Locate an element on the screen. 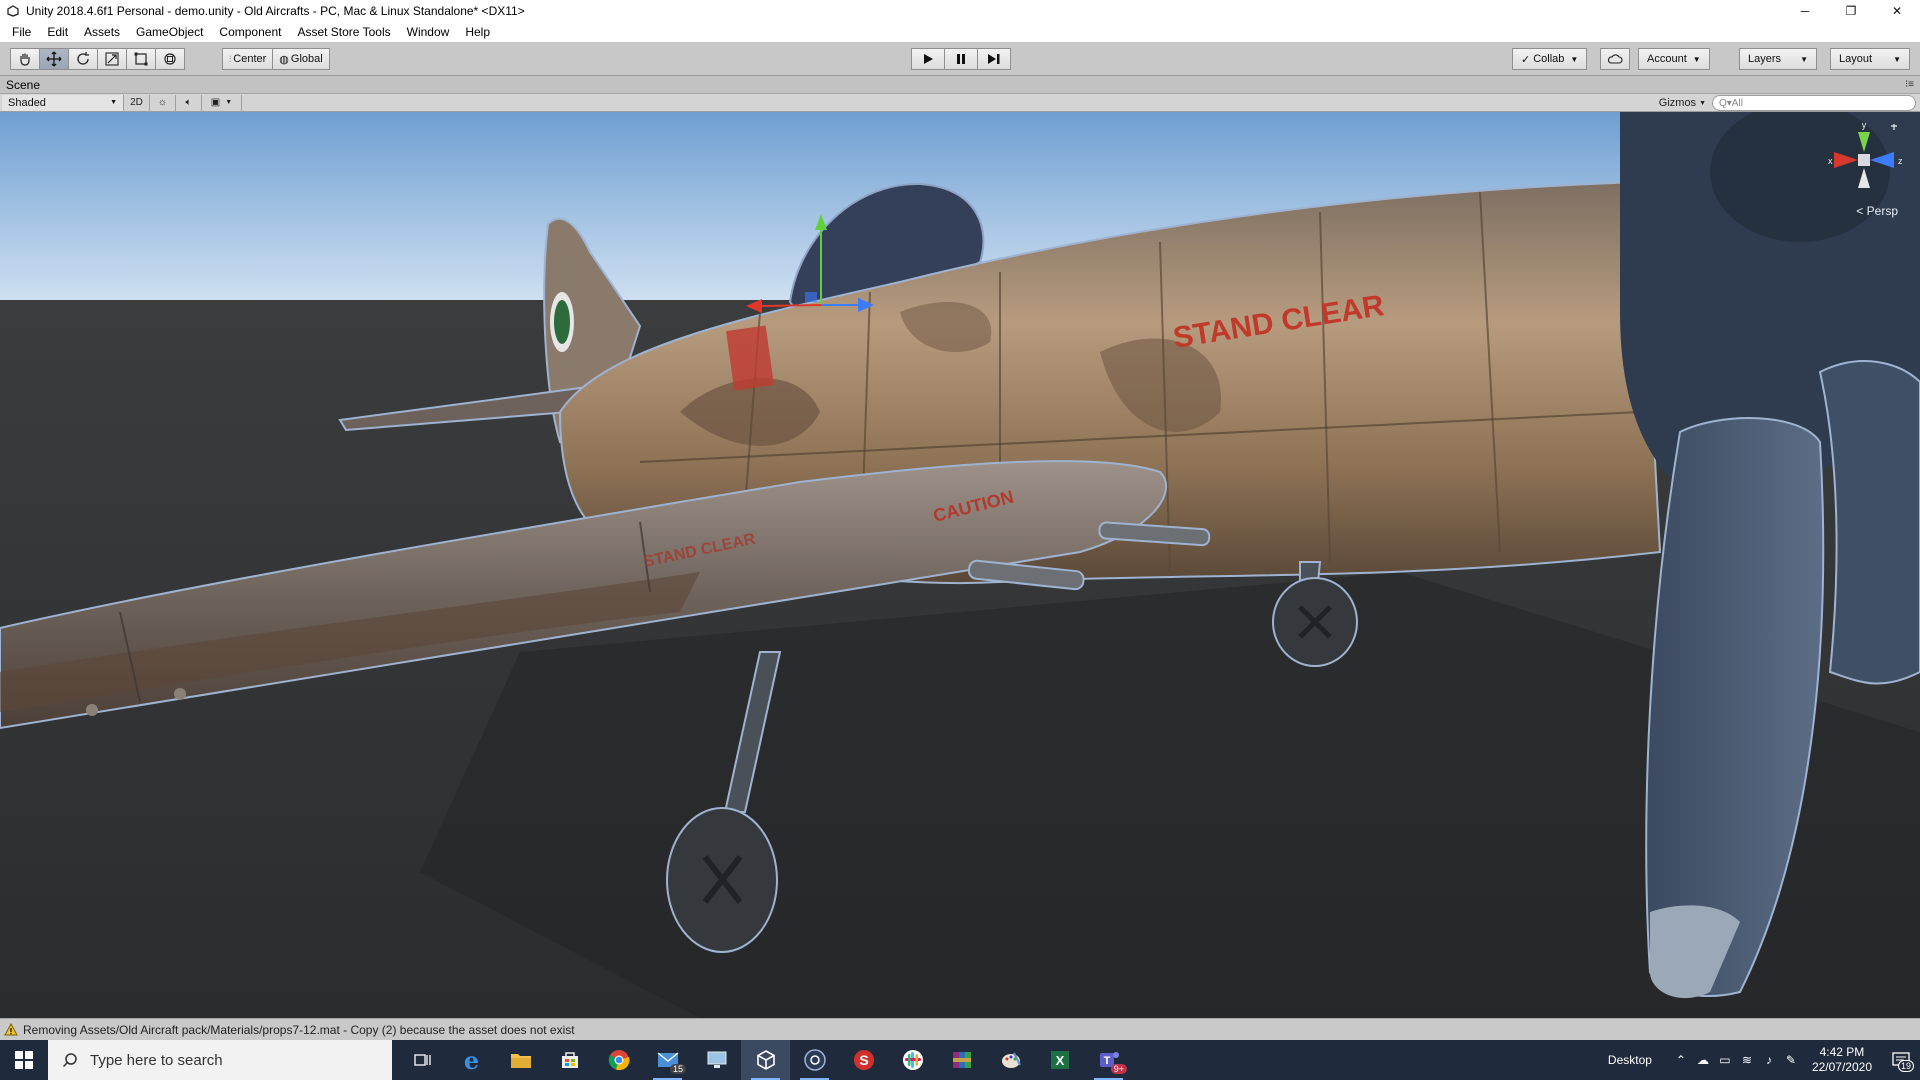 The height and width of the screenshot is (1080, 1920). paint-app-button is located at coordinates (1010, 1060).